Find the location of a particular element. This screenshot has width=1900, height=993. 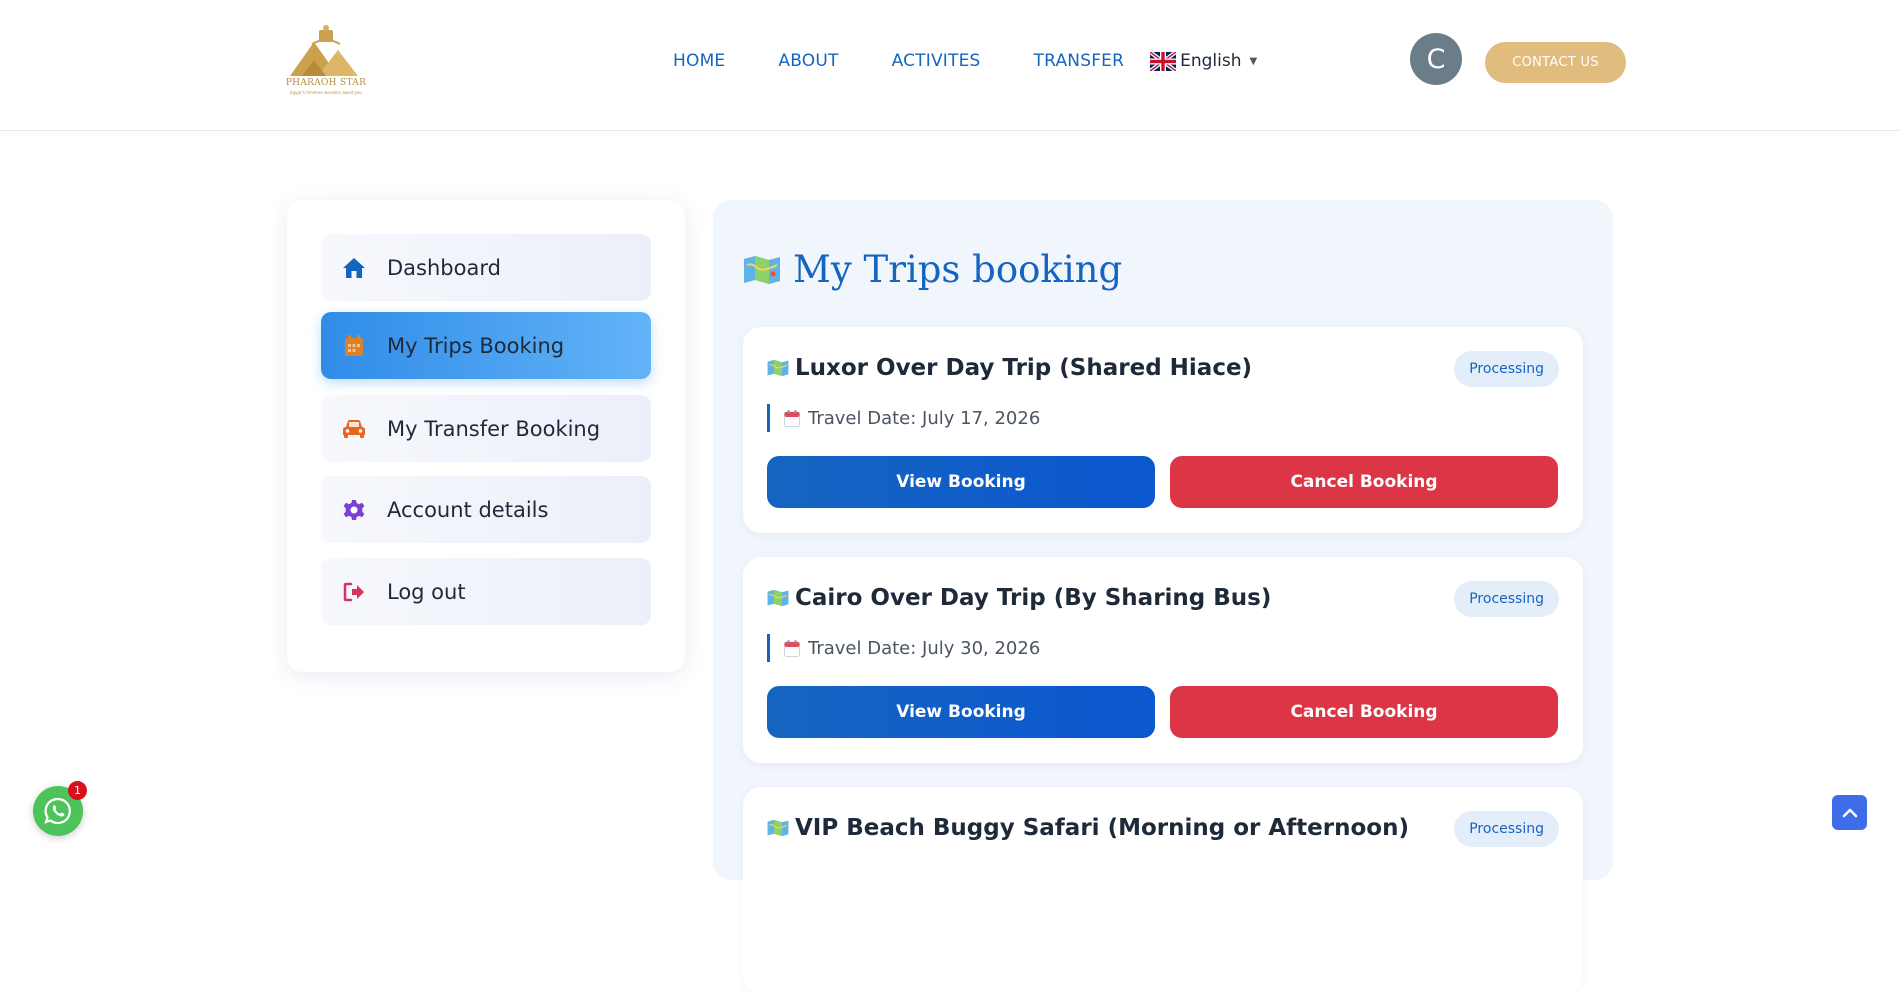

booking-title-row: Cairo Over Day Trip (By Sharing Bus) is located at coordinates (1019, 598).